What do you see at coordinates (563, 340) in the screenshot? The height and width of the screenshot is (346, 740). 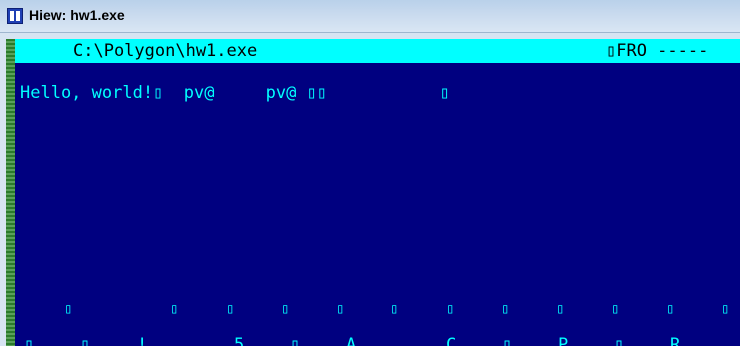 I see `glyph-cell: P` at bounding box center [563, 340].